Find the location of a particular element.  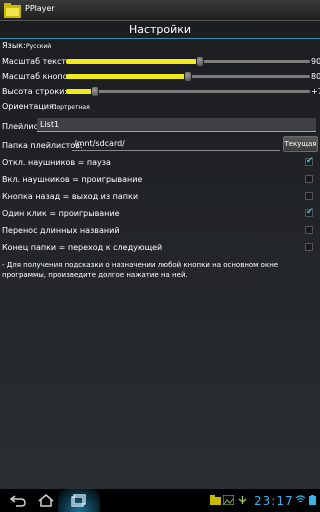

header-divider is located at coordinates (160, 38).